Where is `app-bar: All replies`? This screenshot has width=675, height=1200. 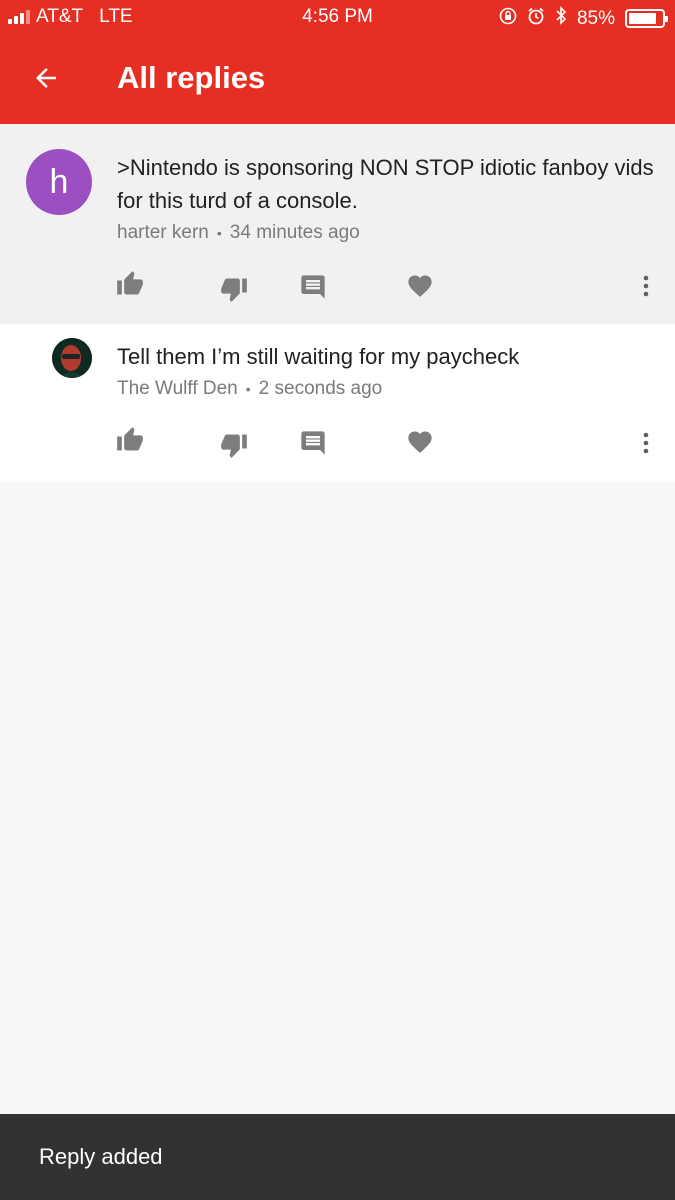 app-bar: All replies is located at coordinates (337, 79).